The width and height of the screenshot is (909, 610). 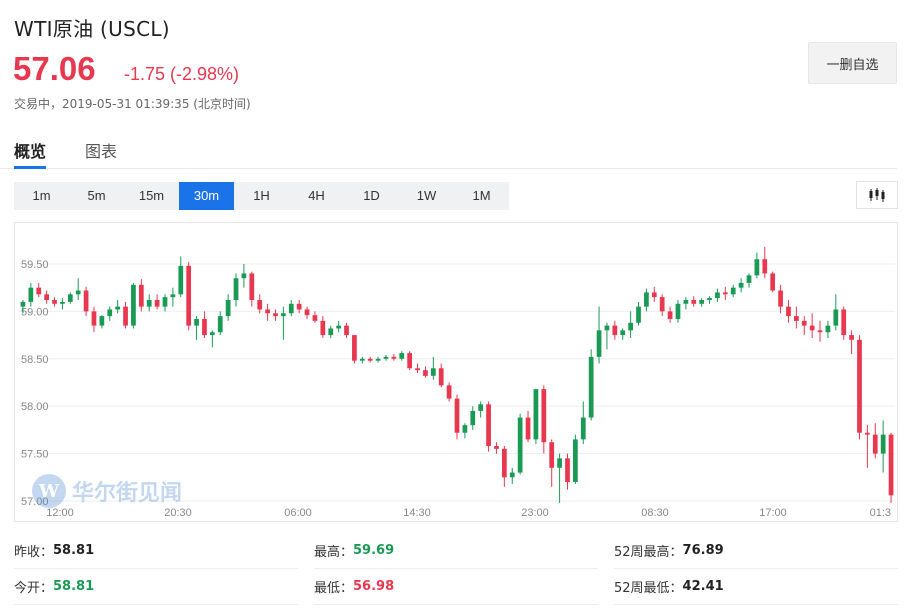 I want to click on price-change: -1.75 (-2.98%), so click(x=182, y=74).